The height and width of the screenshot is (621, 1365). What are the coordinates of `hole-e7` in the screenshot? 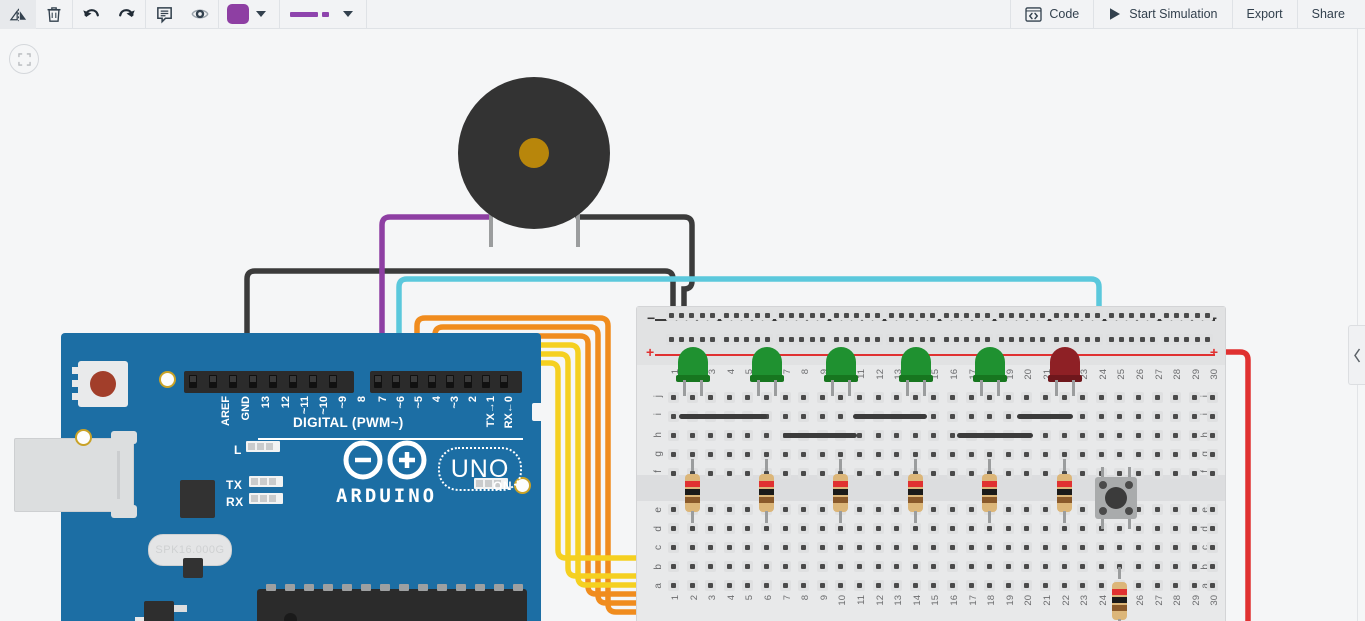 It's located at (785, 509).